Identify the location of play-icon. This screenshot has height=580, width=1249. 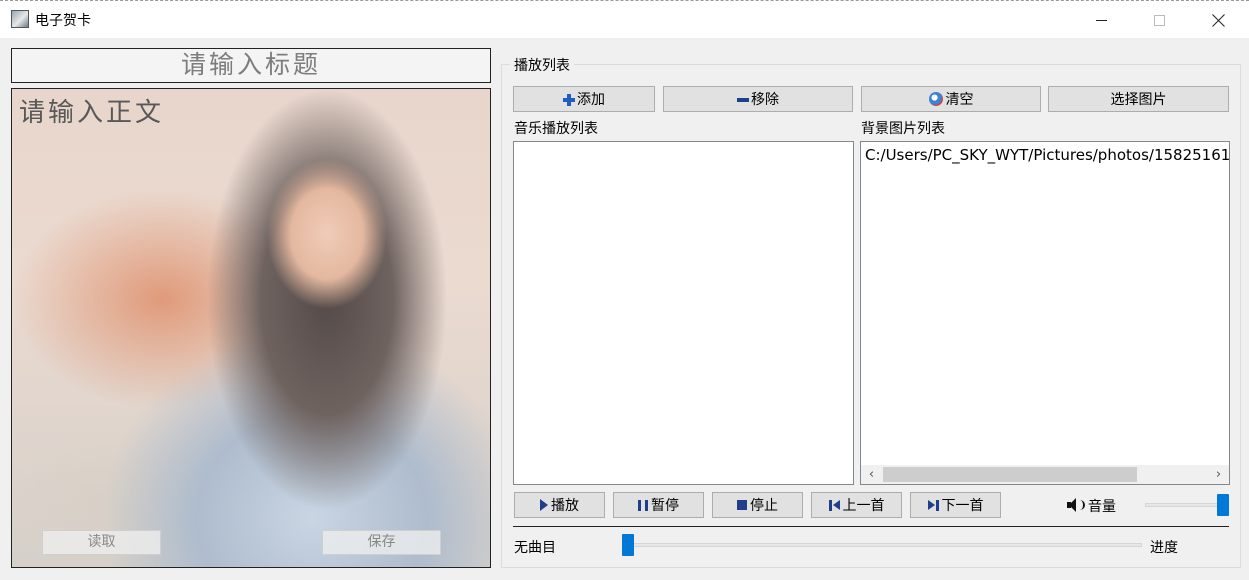
(544, 505).